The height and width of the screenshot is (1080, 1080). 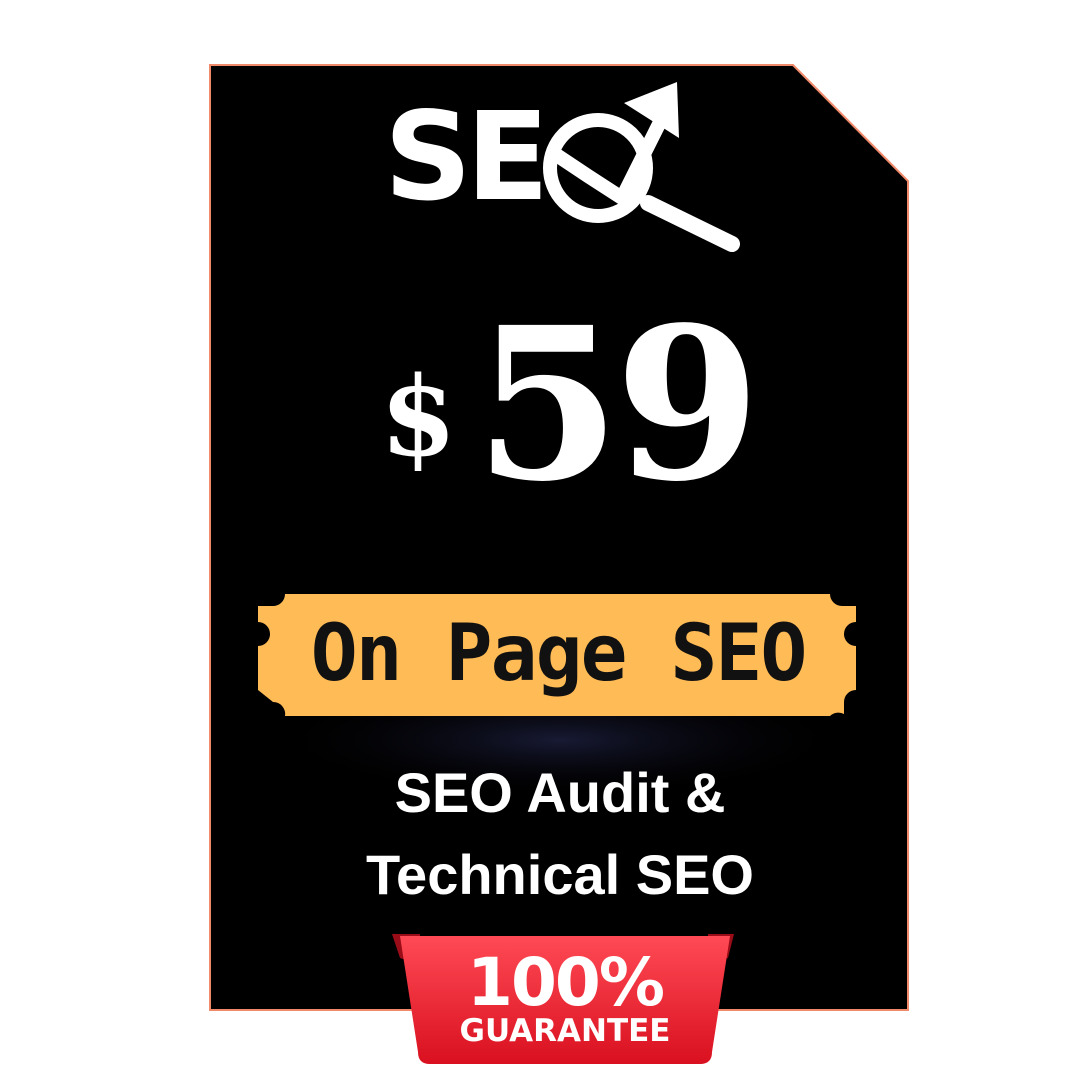 What do you see at coordinates (560, 792) in the screenshot?
I see `description-line-1: SEO Audit &` at bounding box center [560, 792].